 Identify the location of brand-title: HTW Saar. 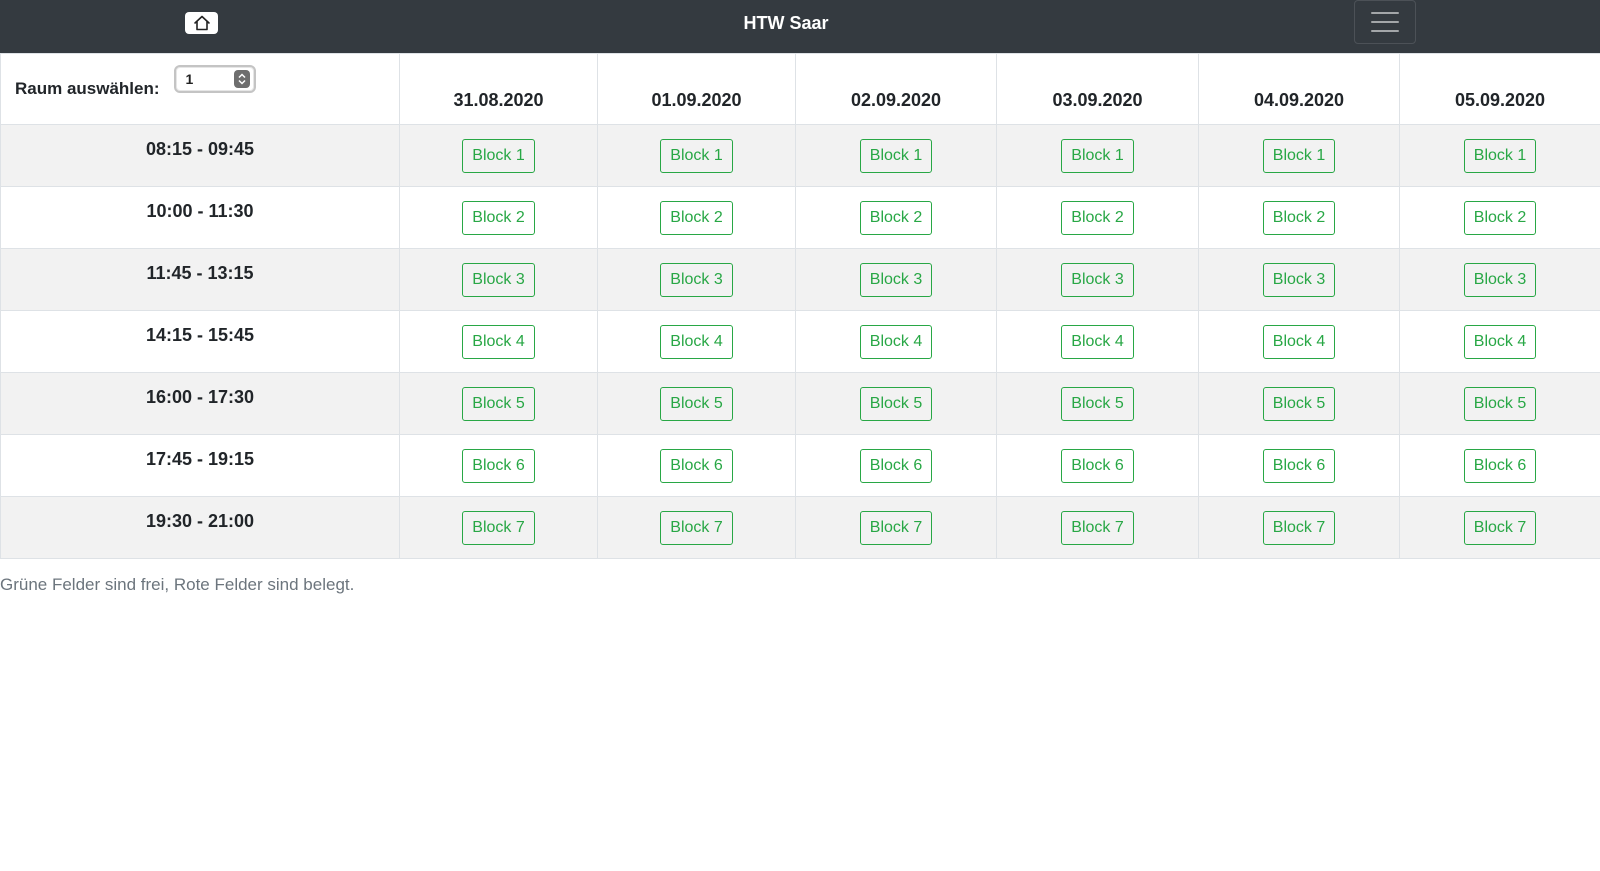
(786, 23).